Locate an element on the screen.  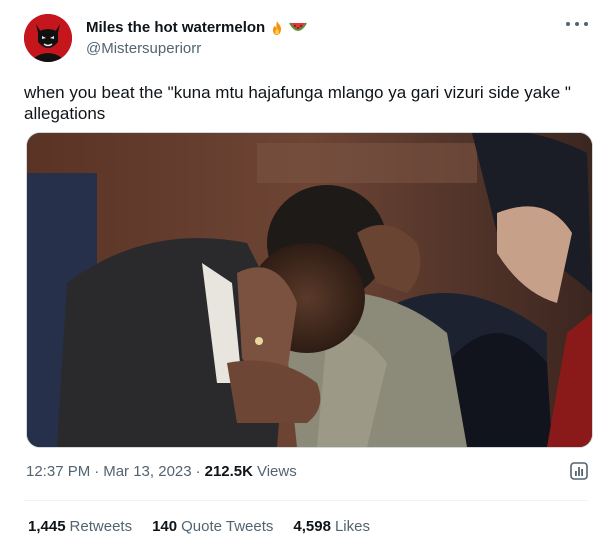
retweets-stat: 1,445 Retweets is located at coordinates (80, 526).